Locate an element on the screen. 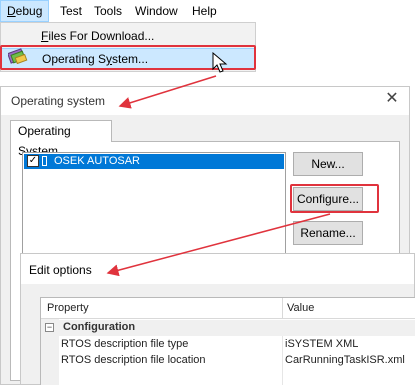 This screenshot has width=415, height=385. tab-operating-system: Operating System is located at coordinates (61, 139).